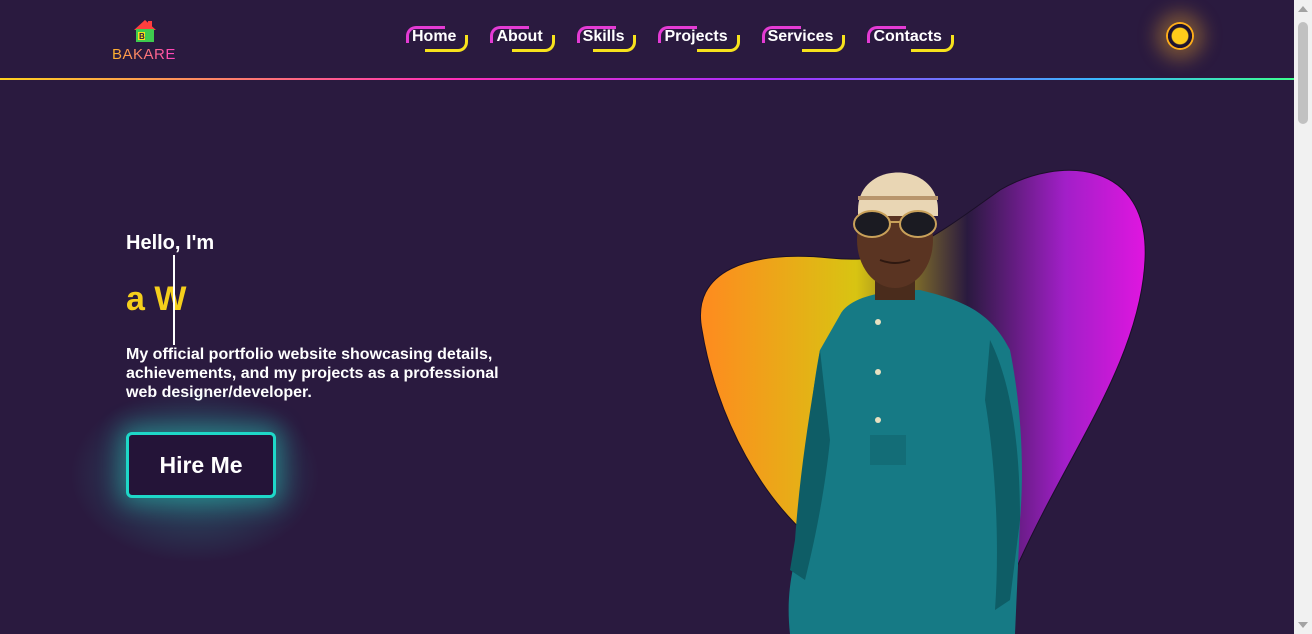  What do you see at coordinates (1303, 73) in the screenshot?
I see `scroll-thumb` at bounding box center [1303, 73].